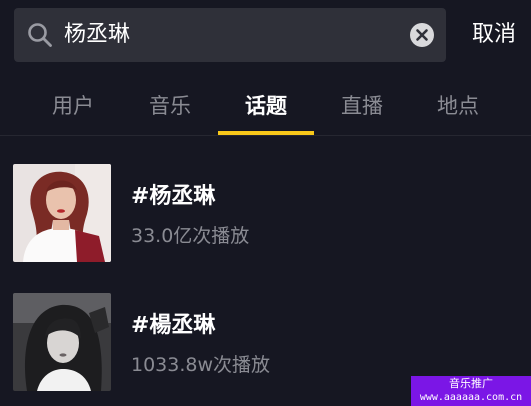  What do you see at coordinates (190, 236) in the screenshot?
I see `topic-play-count: 33.0亿次播放` at bounding box center [190, 236].